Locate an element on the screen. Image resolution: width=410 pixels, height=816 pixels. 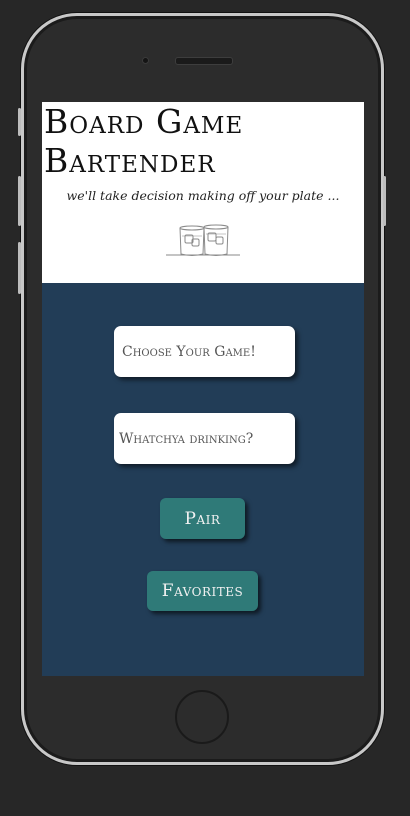
game-input is located at coordinates (204, 351).